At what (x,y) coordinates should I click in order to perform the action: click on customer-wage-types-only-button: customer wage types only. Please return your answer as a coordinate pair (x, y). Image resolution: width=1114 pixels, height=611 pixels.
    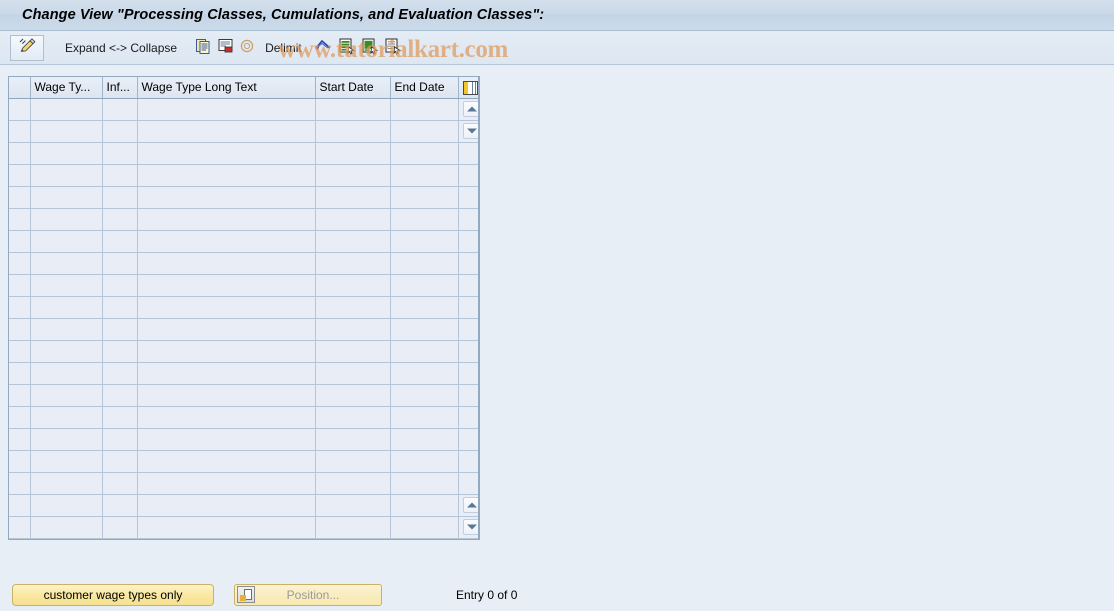
    Looking at the image, I should click on (113, 594).